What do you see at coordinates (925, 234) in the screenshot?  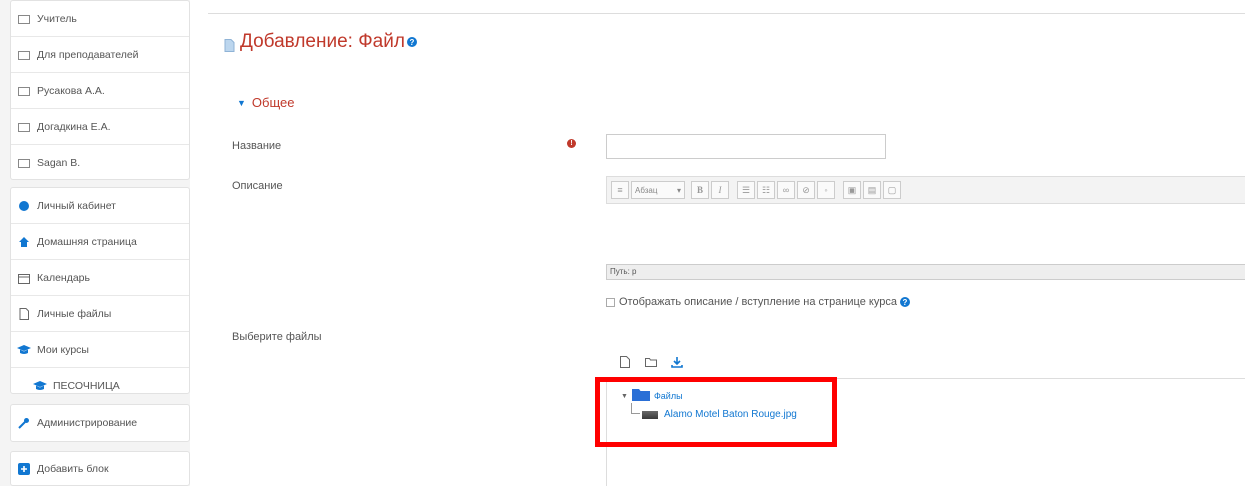 I see `description-editor` at bounding box center [925, 234].